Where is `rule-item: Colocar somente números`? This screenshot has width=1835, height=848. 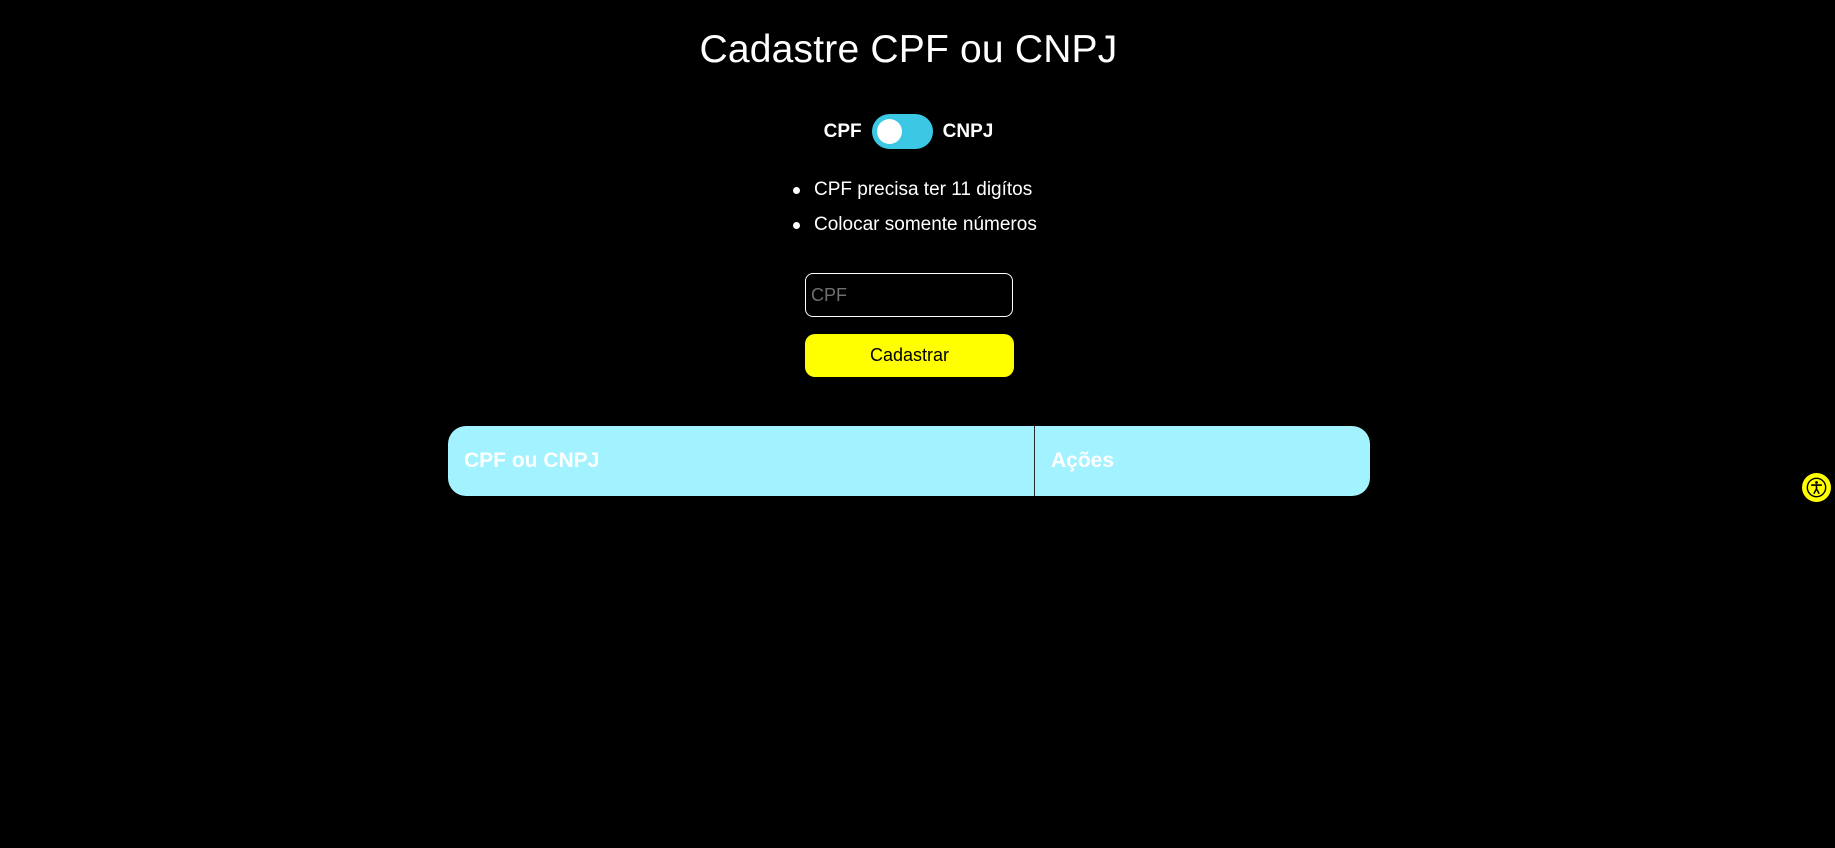
rule-item: Colocar somente números is located at coordinates (913, 224).